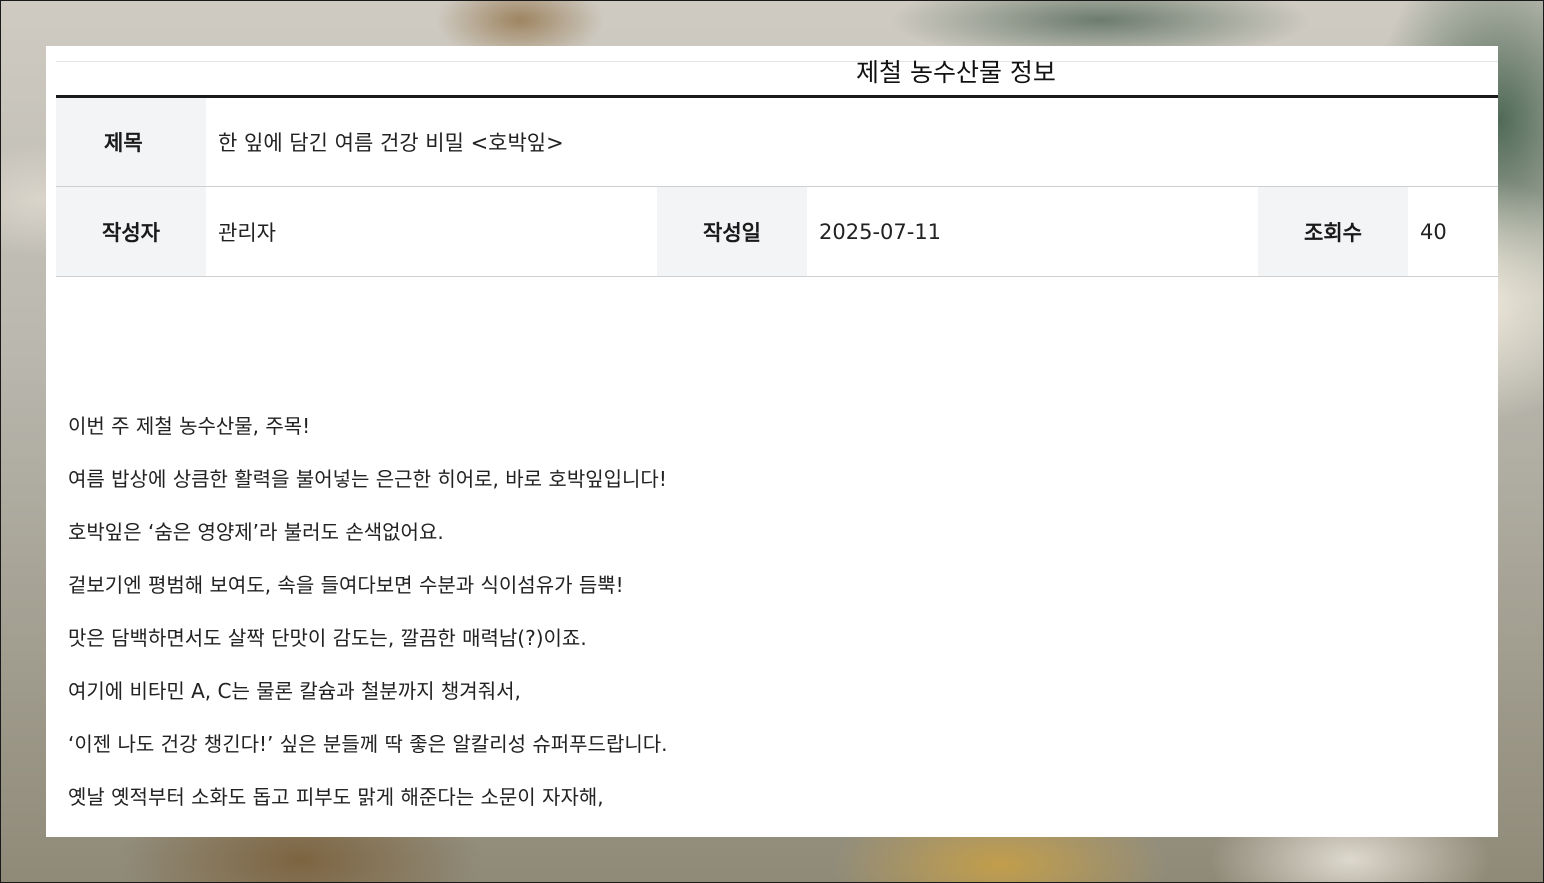 The width and height of the screenshot is (1544, 883). Describe the element at coordinates (189, 426) in the screenshot. I see `content-paragraph: 이번 주 제철 농수산물, 주목!` at that location.